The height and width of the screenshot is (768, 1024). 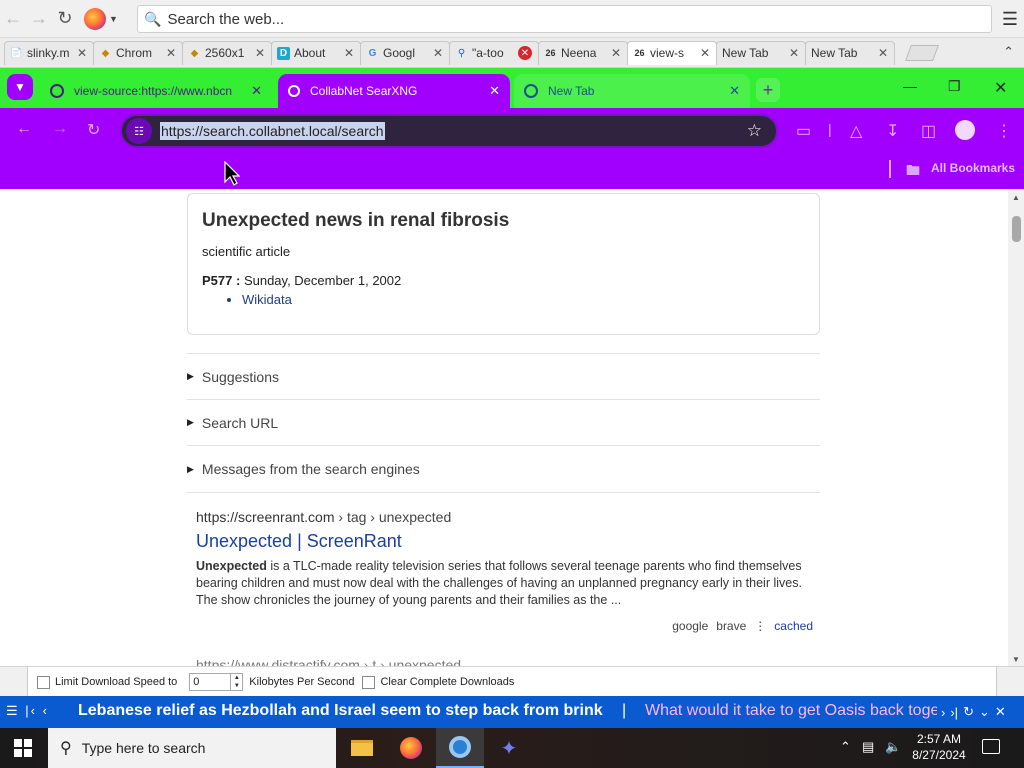 I want to click on bookmark-star-icon: ☆, so click(x=754, y=131).